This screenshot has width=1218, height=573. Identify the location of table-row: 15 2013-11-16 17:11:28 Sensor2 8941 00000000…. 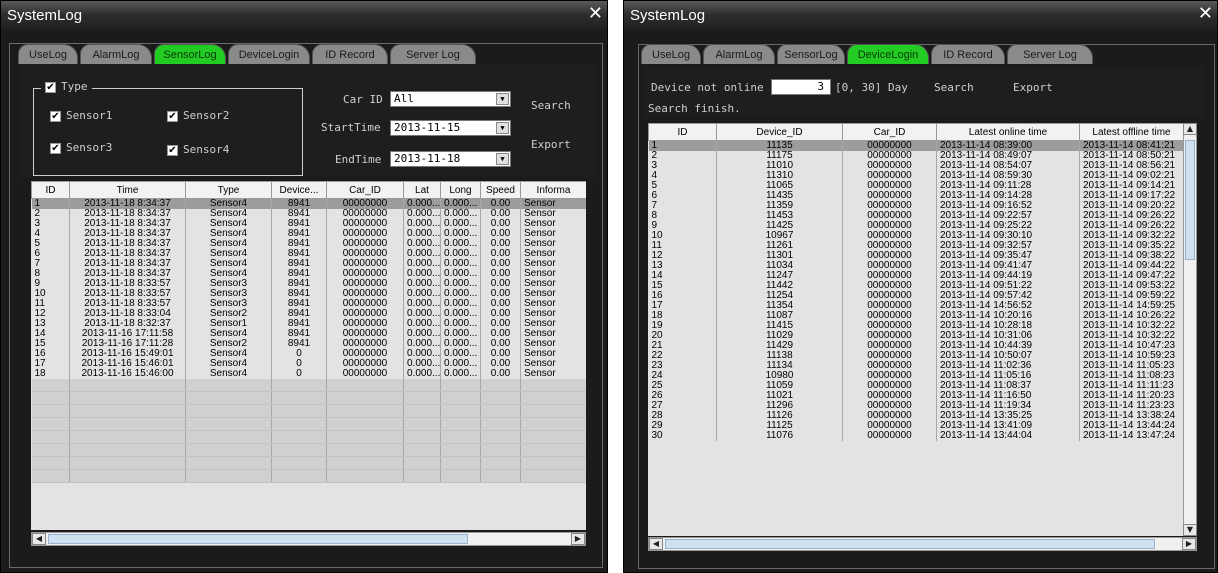
(308, 344).